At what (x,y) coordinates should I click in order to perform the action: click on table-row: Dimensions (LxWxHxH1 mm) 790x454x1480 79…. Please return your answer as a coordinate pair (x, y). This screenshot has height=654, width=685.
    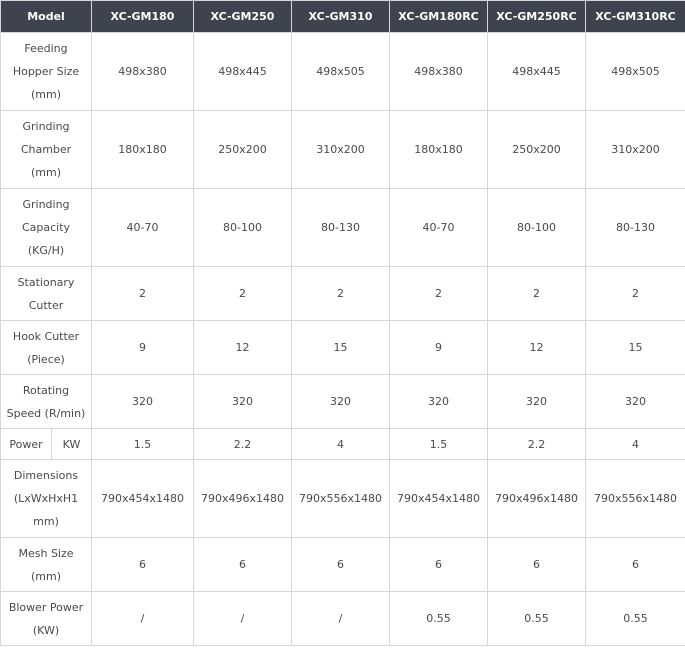
    Looking at the image, I should click on (342, 498).